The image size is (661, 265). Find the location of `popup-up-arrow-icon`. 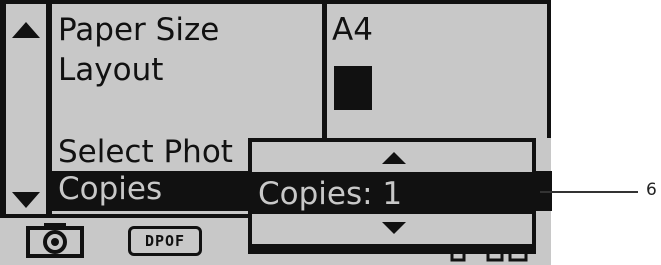

popup-up-arrow-icon is located at coordinates (394, 158).